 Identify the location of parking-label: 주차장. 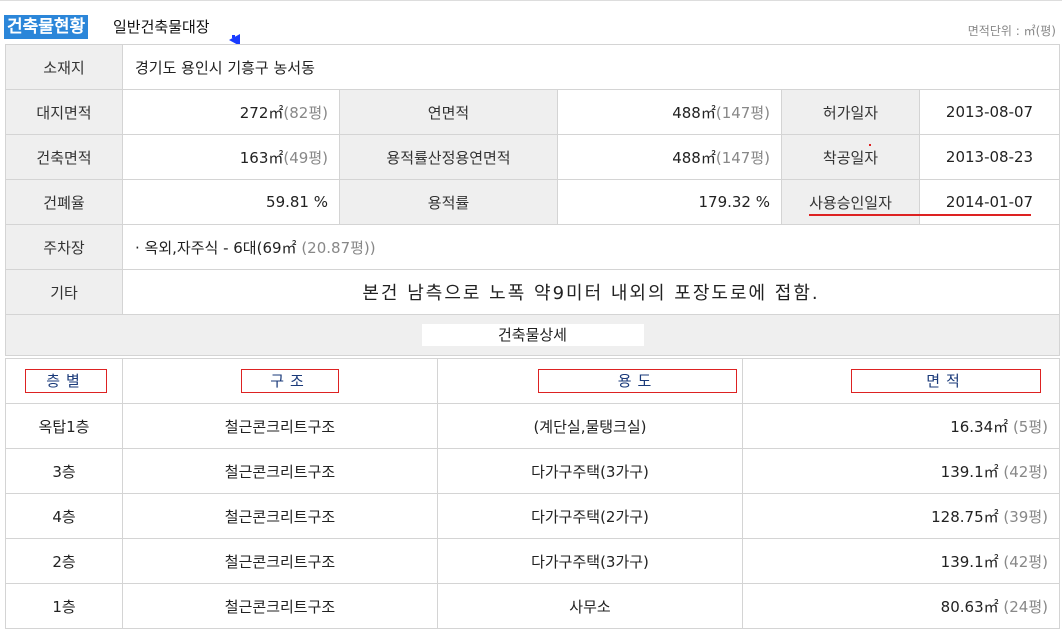
(64, 247).